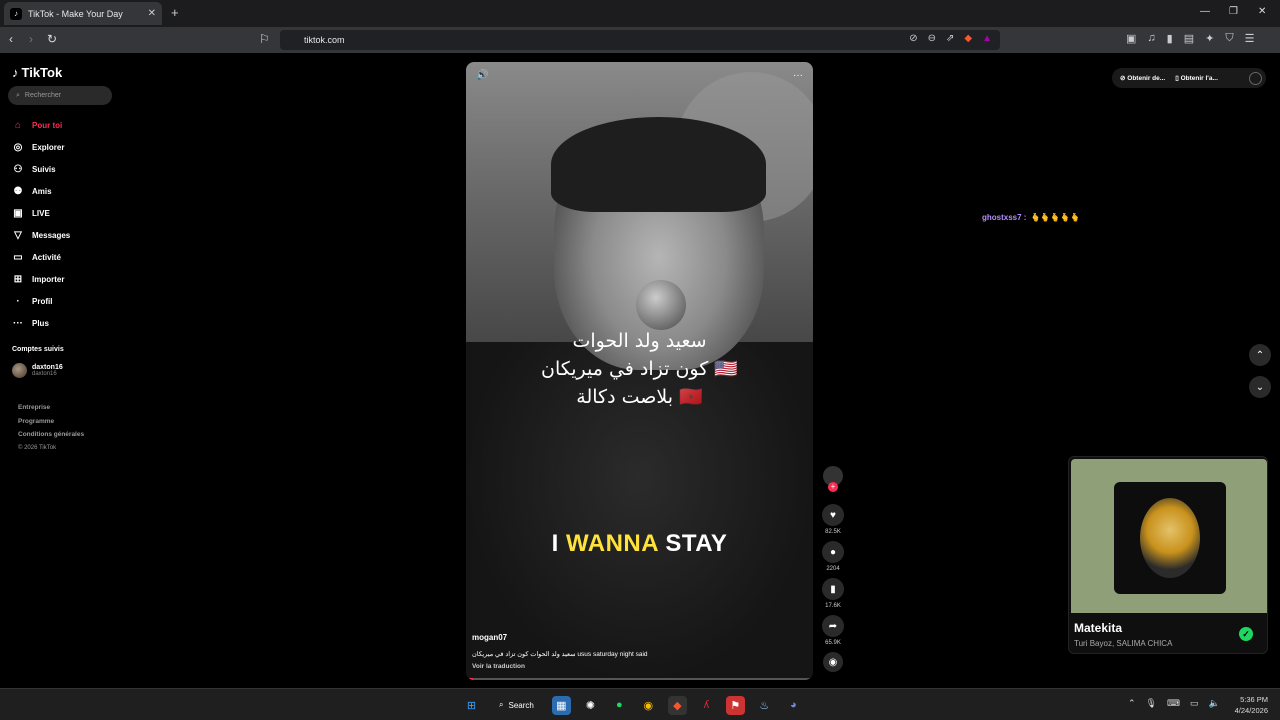 The image size is (1280, 720). I want to click on like-button: ♥, so click(833, 515).